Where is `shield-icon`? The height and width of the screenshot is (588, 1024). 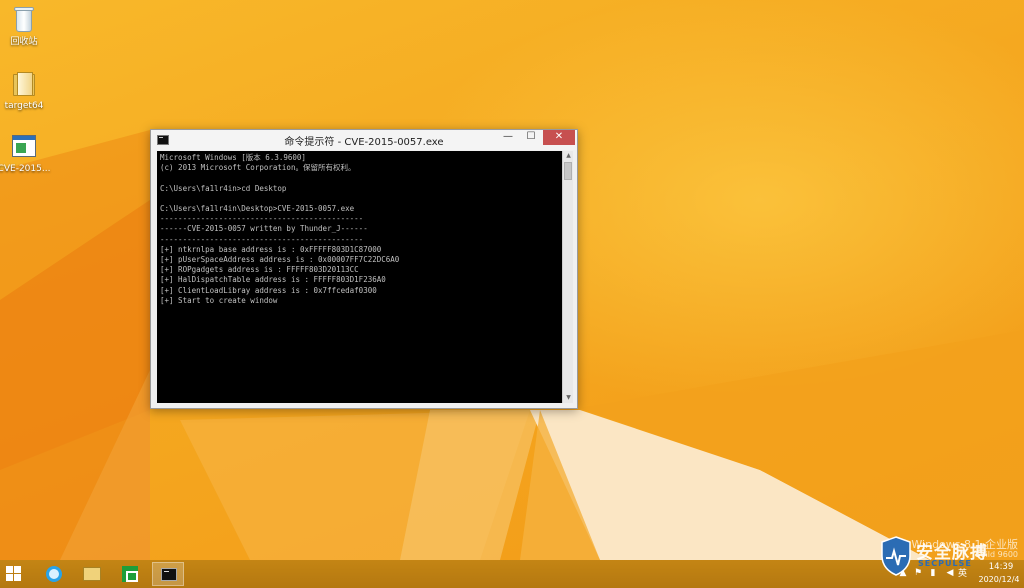 shield-icon is located at coordinates (896, 556).